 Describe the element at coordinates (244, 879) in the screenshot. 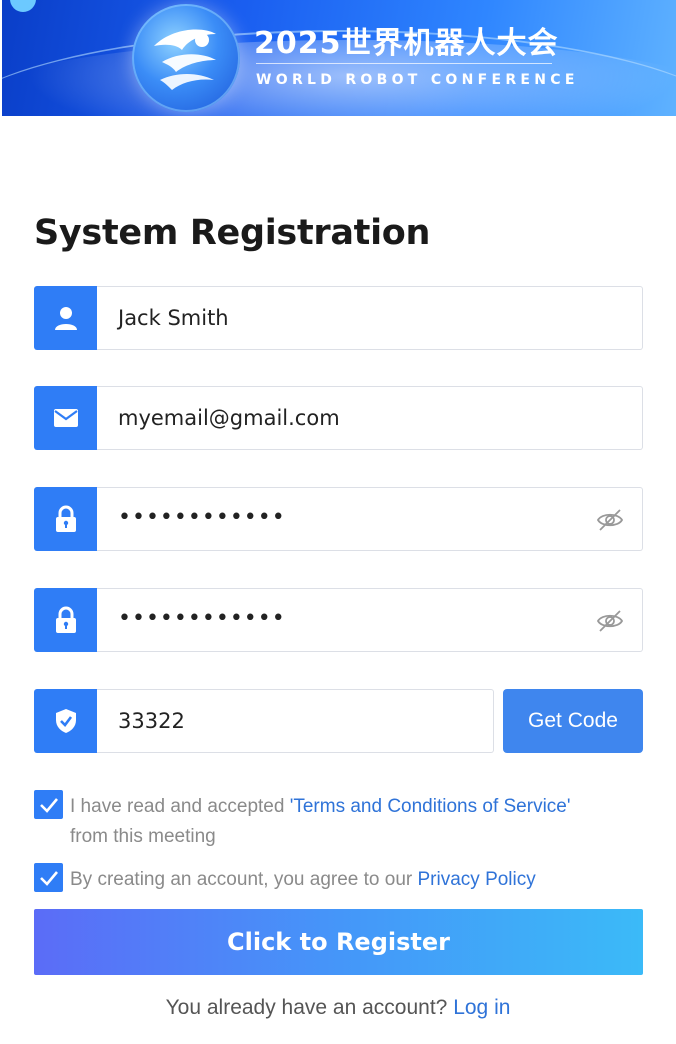

I see `privacy-label: By creating an account, you agree to our` at that location.